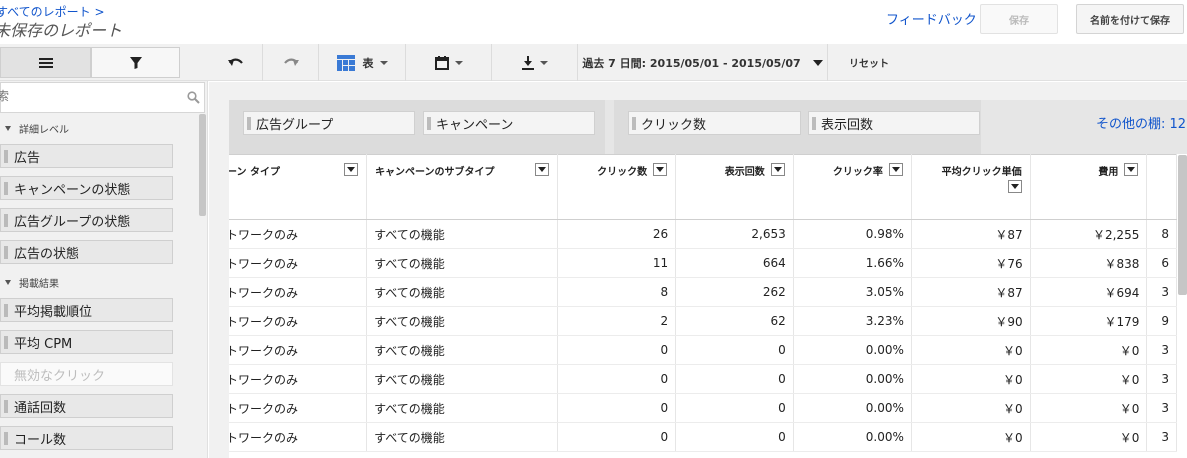  I want to click on section-header-detail-level: 詳細レベル, so click(37, 128).